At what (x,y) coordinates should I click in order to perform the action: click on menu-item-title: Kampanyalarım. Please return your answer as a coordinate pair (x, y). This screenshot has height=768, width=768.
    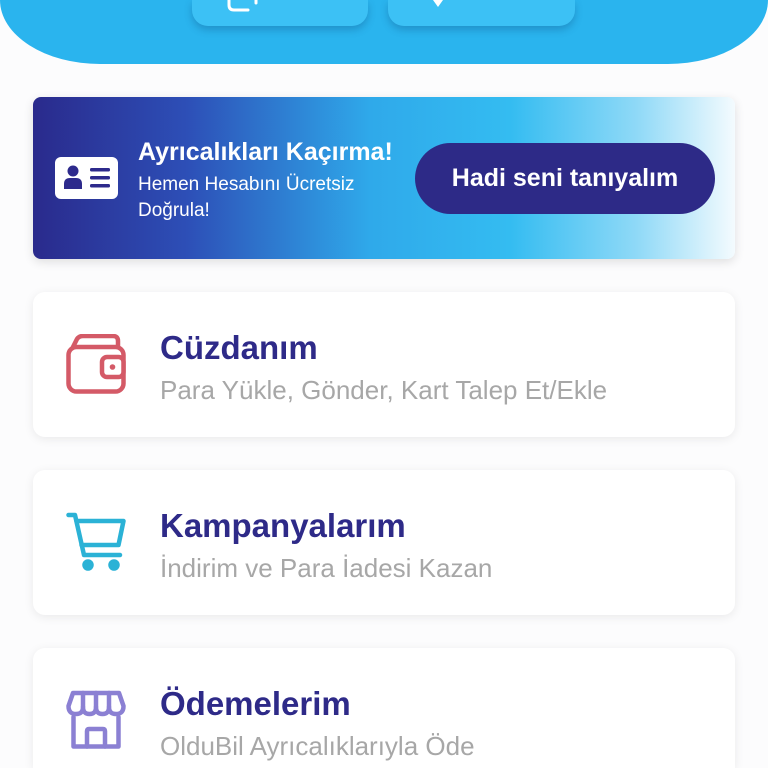
    Looking at the image, I should click on (283, 525).